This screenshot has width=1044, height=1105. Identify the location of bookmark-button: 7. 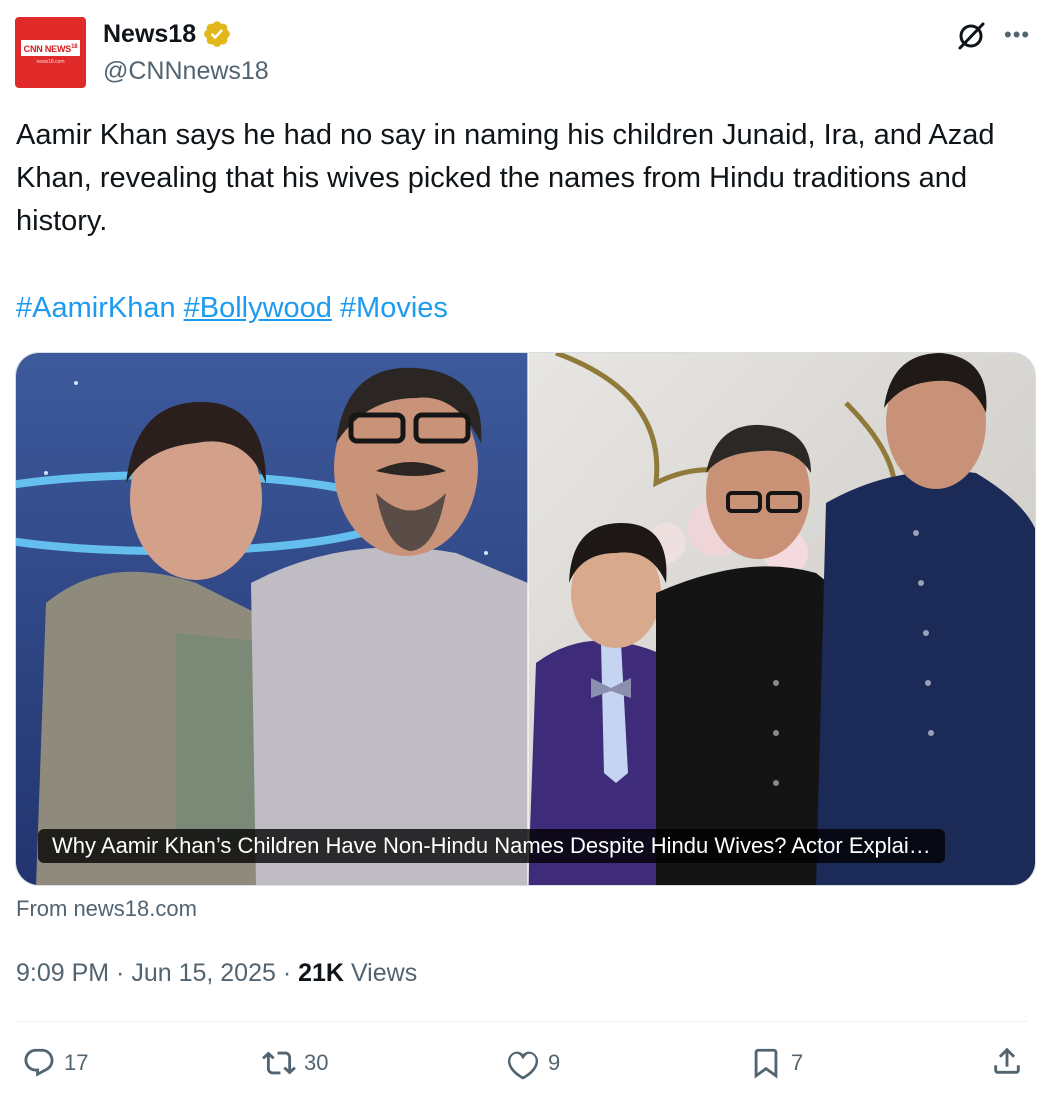
(776, 1063).